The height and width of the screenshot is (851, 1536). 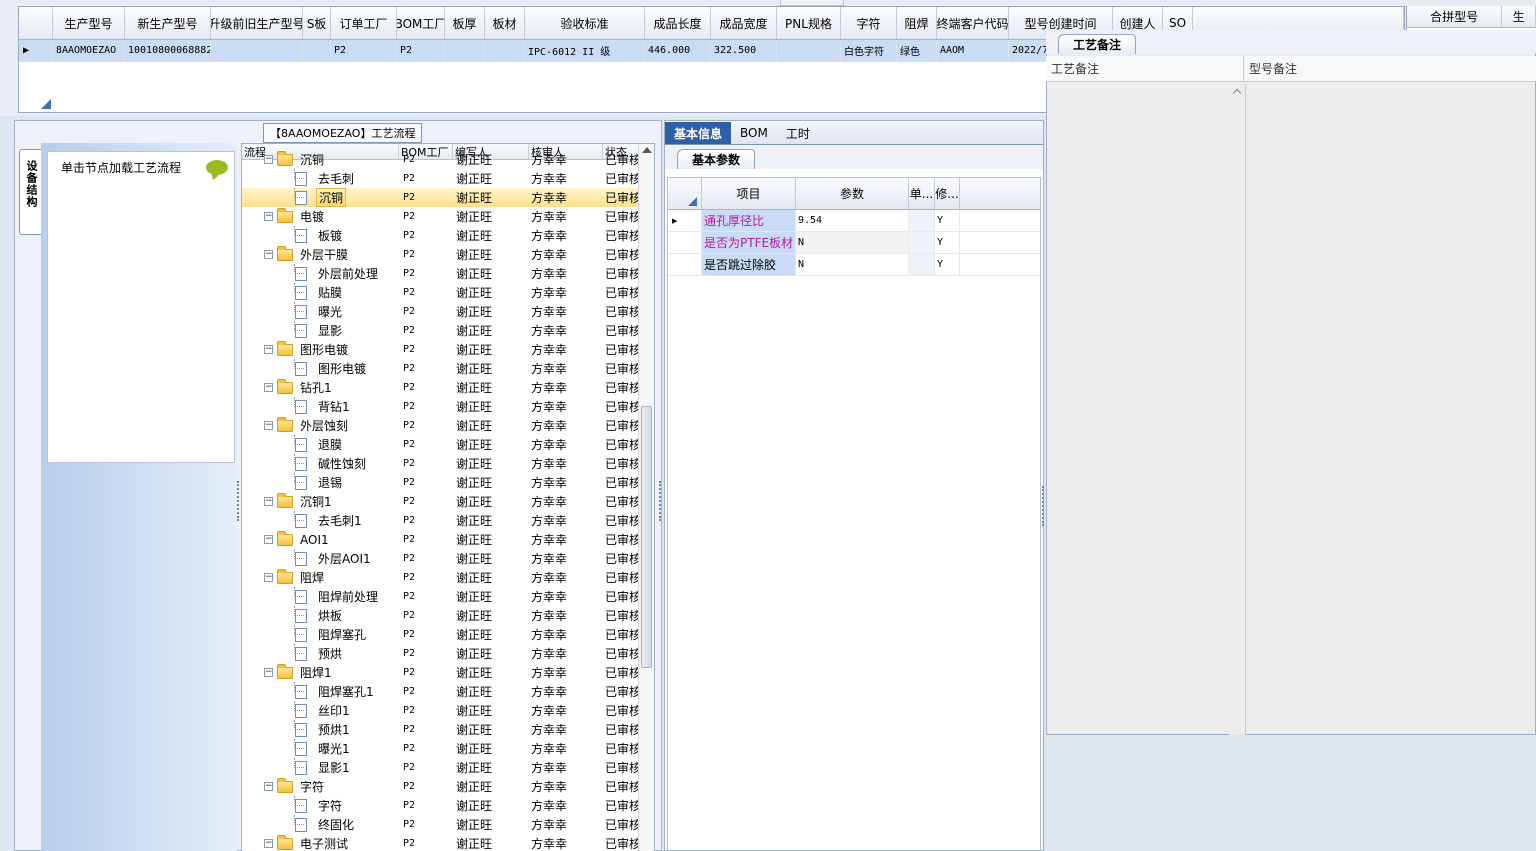 I want to click on tree-row: − 外层干膜 P2 谢正旺 方幸幸 已审核, so click(x=448, y=254).